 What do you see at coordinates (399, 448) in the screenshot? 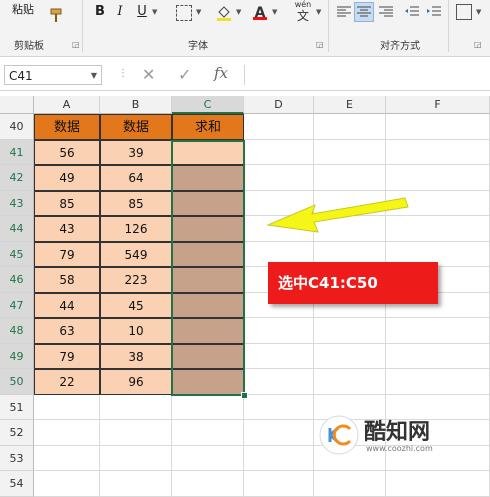
I see `watermark-url: www.coozhi.com` at bounding box center [399, 448].